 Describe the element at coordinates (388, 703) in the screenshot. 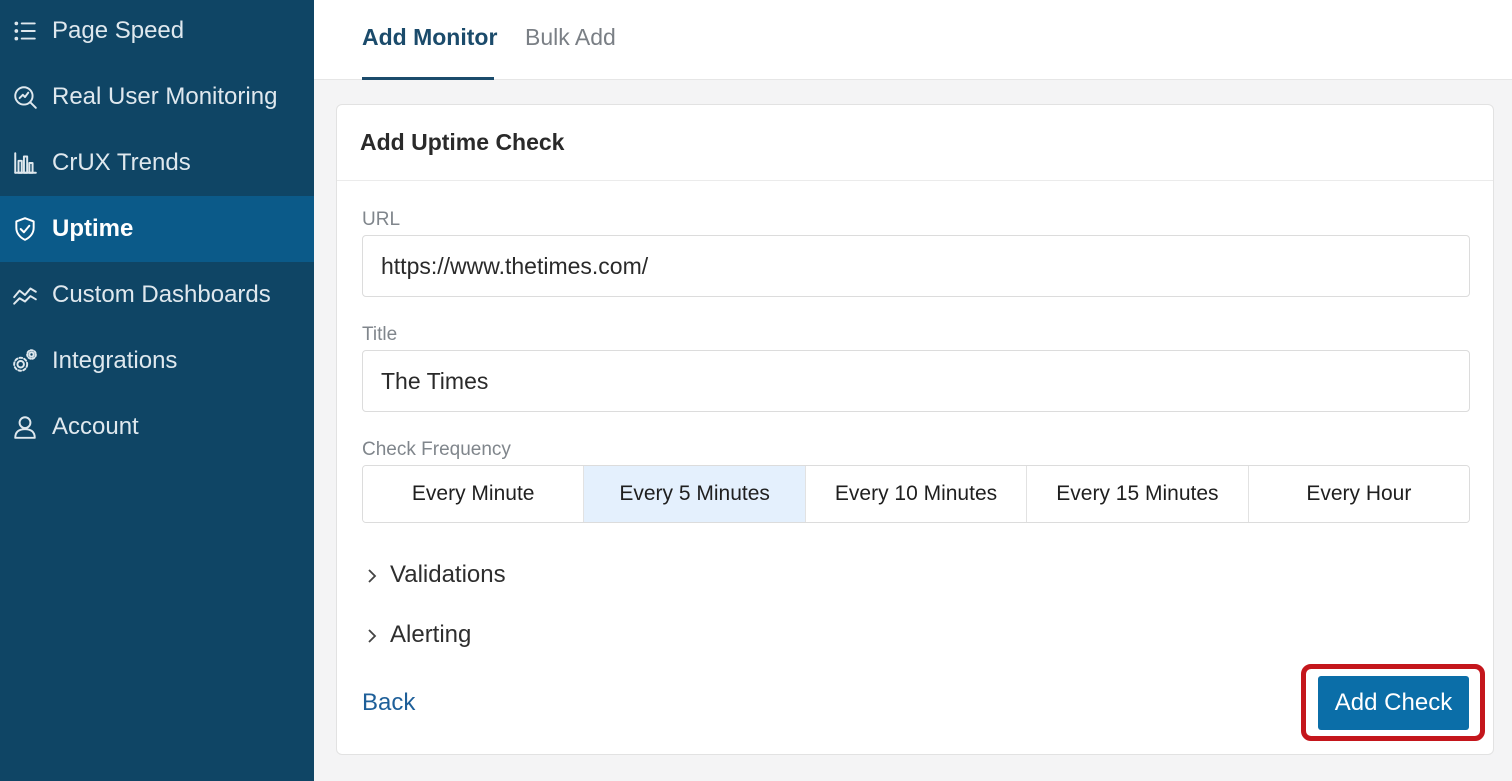

I see `back-link: Back` at that location.